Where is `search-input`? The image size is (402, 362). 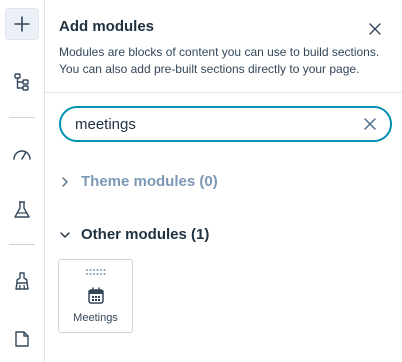 search-input is located at coordinates (210, 124).